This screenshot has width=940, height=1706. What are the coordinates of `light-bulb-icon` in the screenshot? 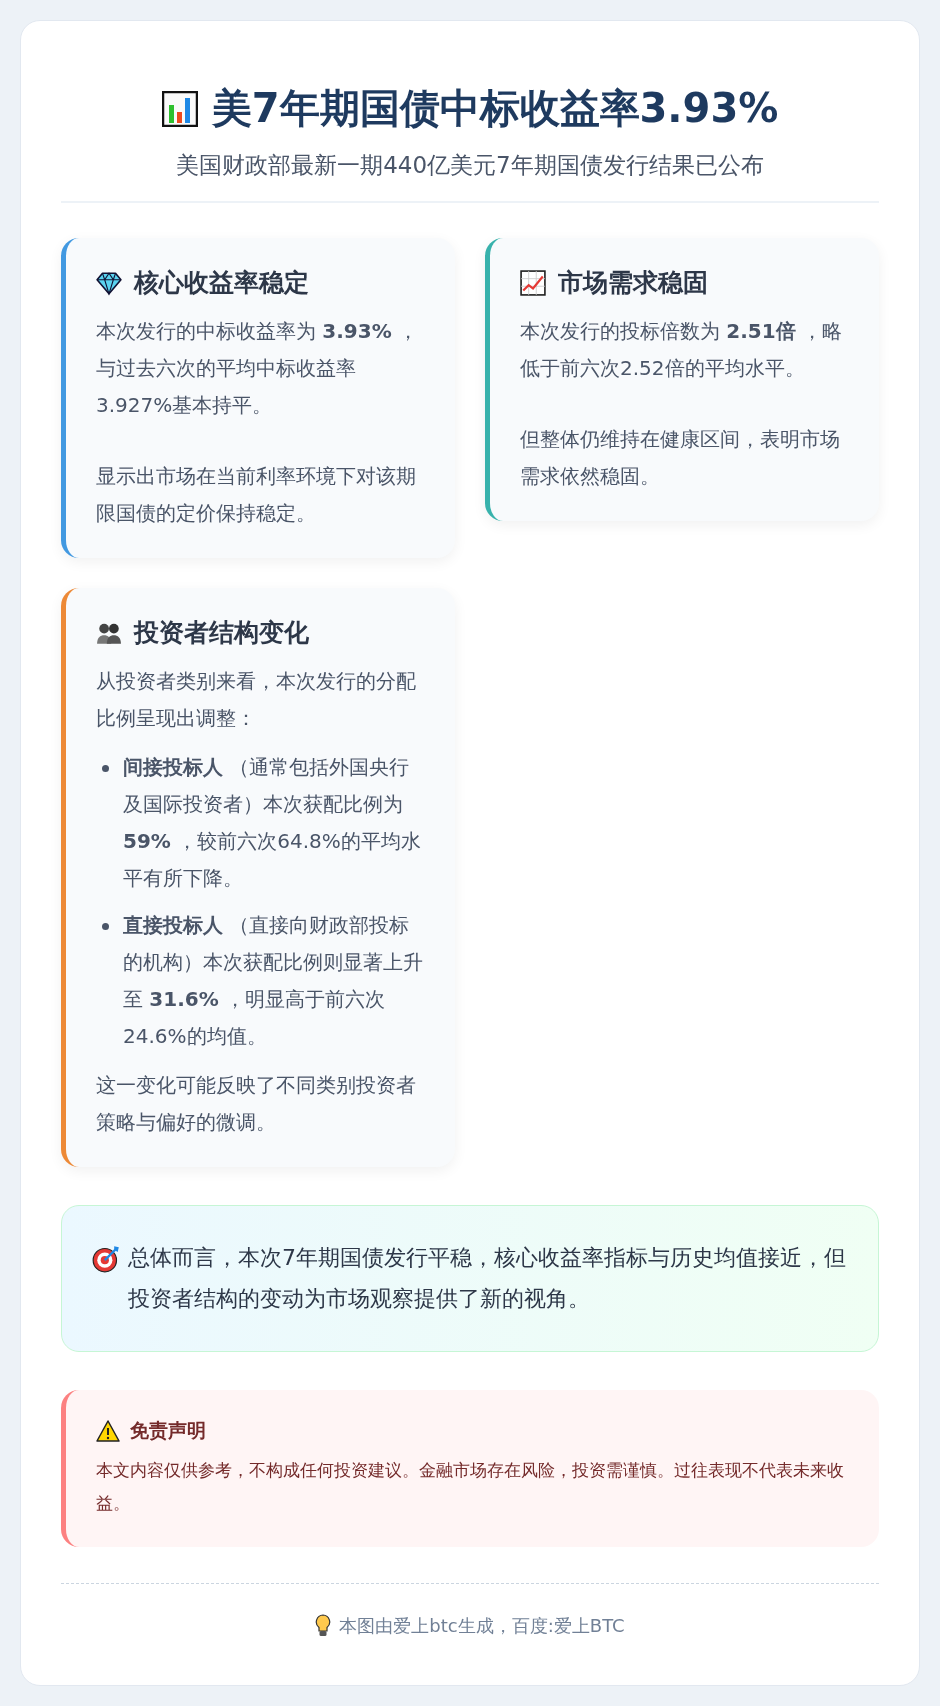 It's located at (323, 1625).